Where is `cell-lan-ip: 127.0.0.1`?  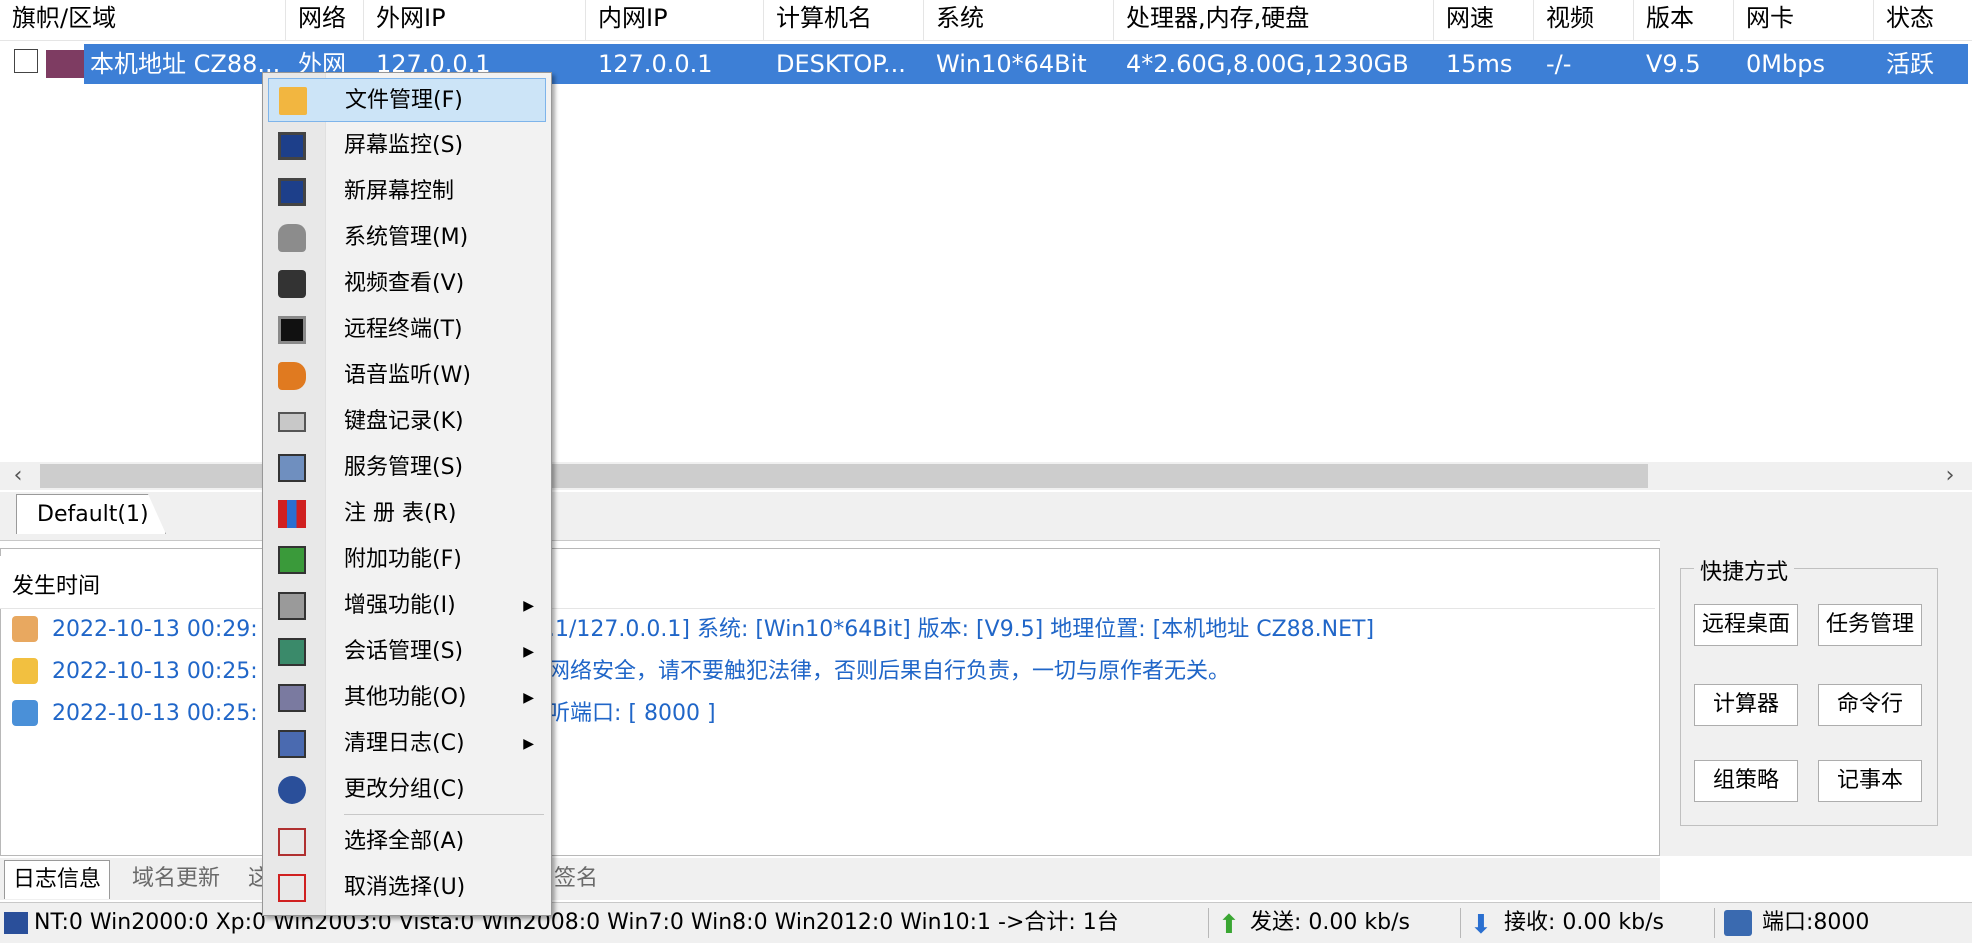 cell-lan-ip: 127.0.0.1 is located at coordinates (655, 64).